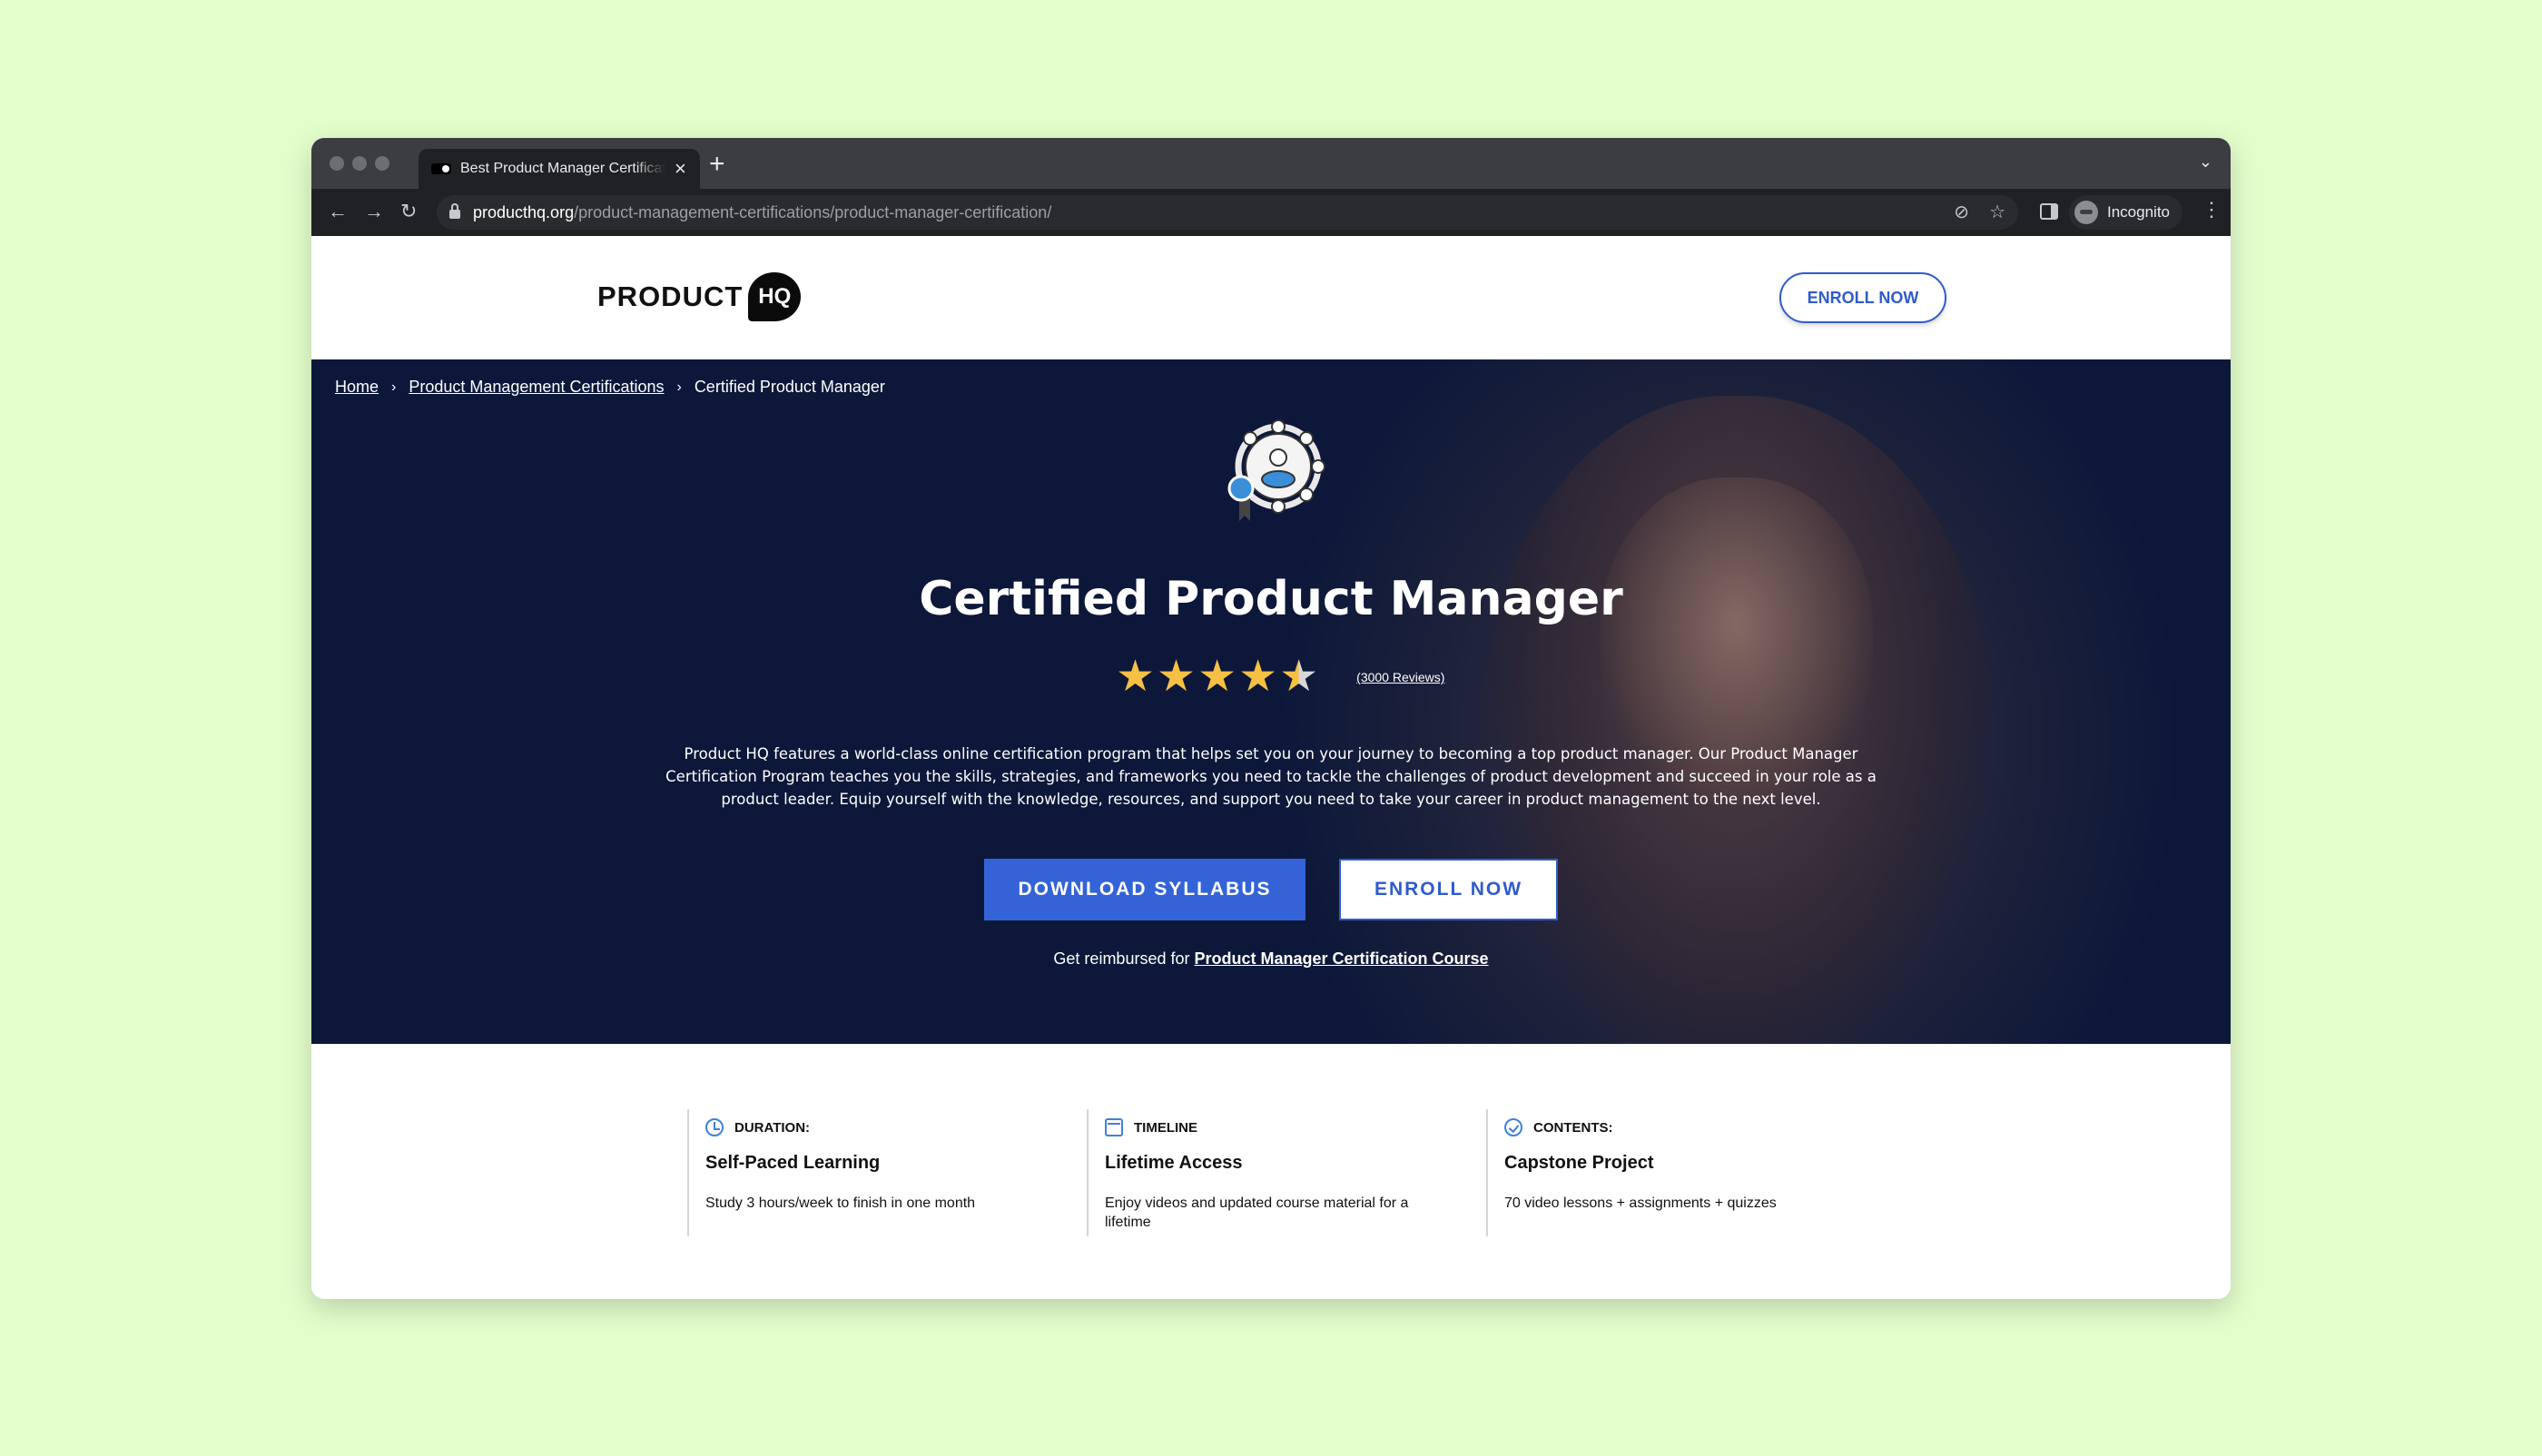 This screenshot has width=2542, height=1456. I want to click on browser-menu-icon: ⋮, so click(2212, 210).